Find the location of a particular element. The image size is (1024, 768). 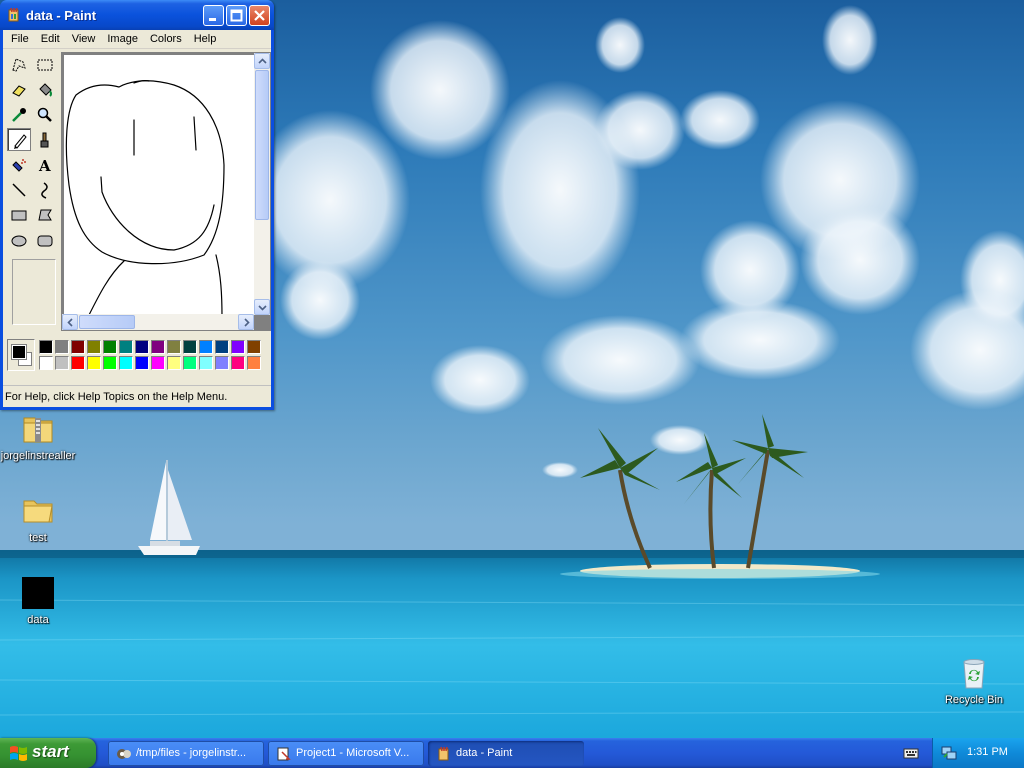

desktop-icon-label: jorgelinstrealler is located at coordinates (38, 456).